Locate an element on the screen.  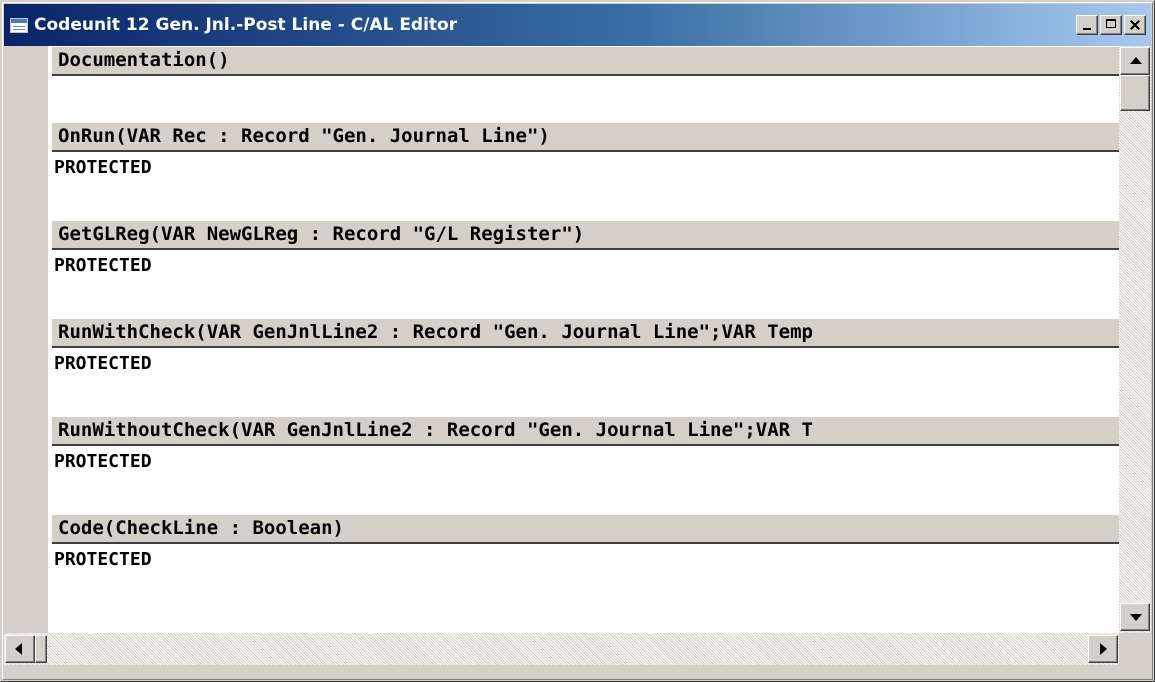
arrow-down-icon is located at coordinates (1135, 617).